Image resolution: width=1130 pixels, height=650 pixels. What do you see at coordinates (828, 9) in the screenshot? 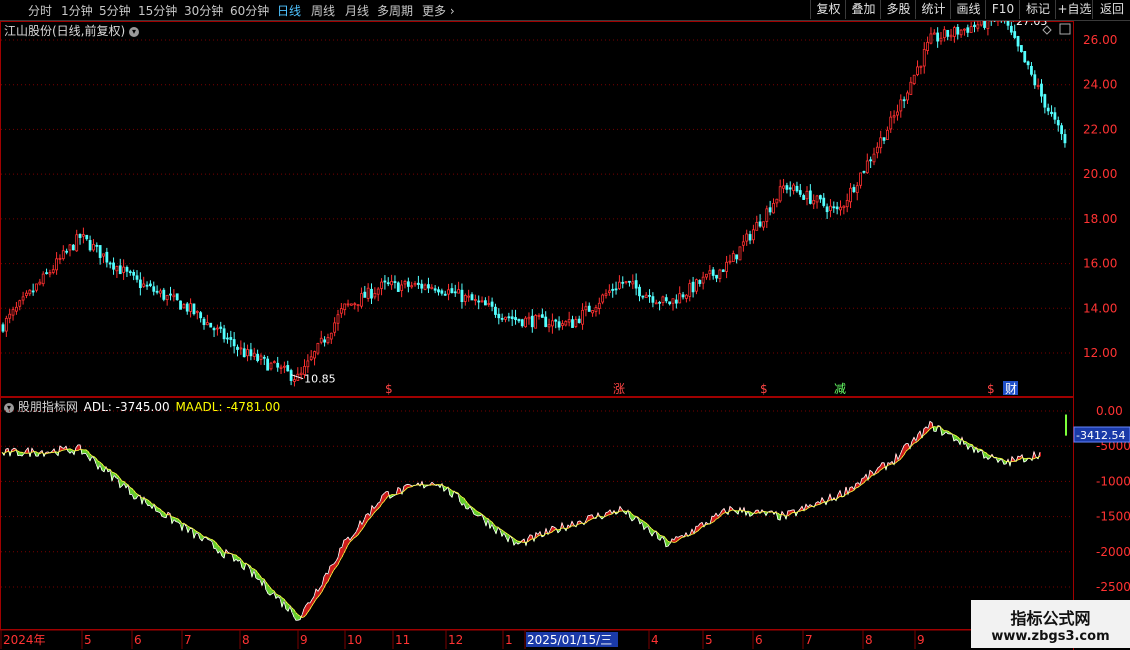
I see `toolbar-button: 复权` at bounding box center [828, 9].